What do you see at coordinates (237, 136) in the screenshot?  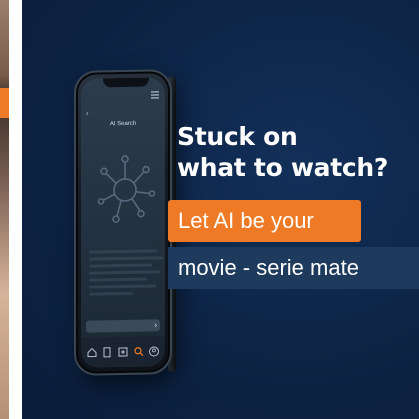 I see `headline-line-1: Stuck on` at bounding box center [237, 136].